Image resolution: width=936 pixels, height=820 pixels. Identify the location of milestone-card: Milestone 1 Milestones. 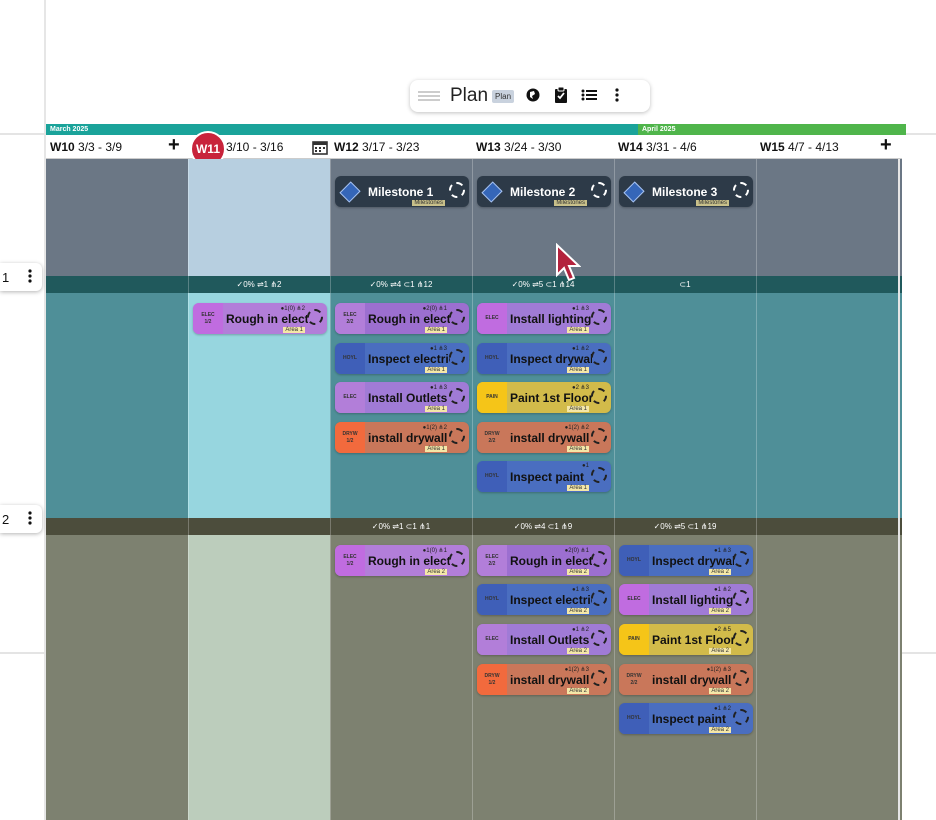
(402, 191).